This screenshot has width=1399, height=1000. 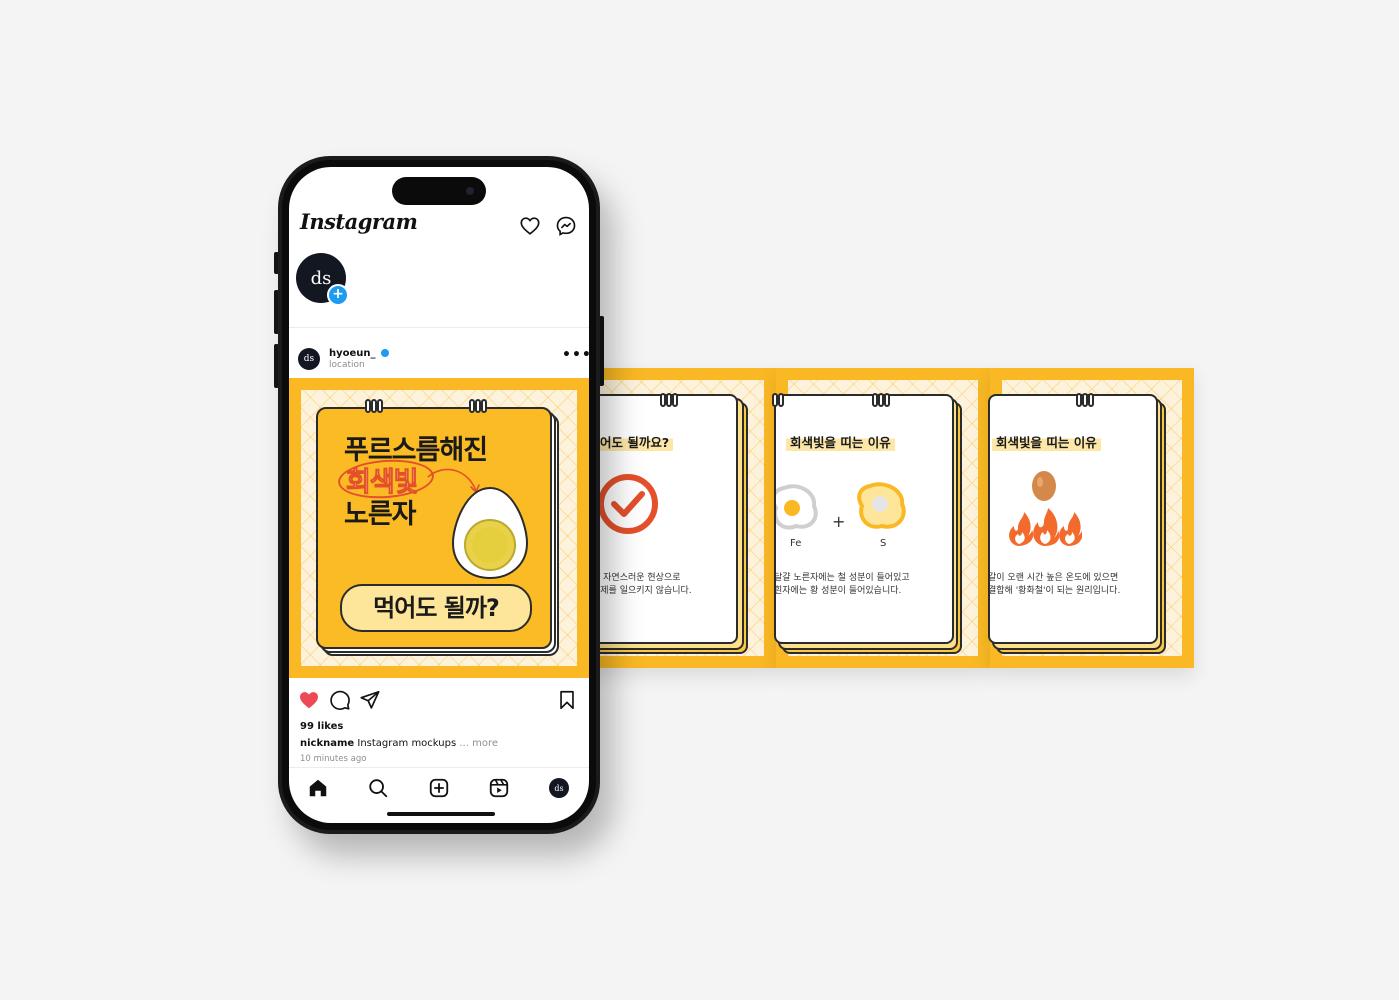 I want to click on slide-text-line: 문제를 일으키지 않습니다., so click(x=642, y=591).